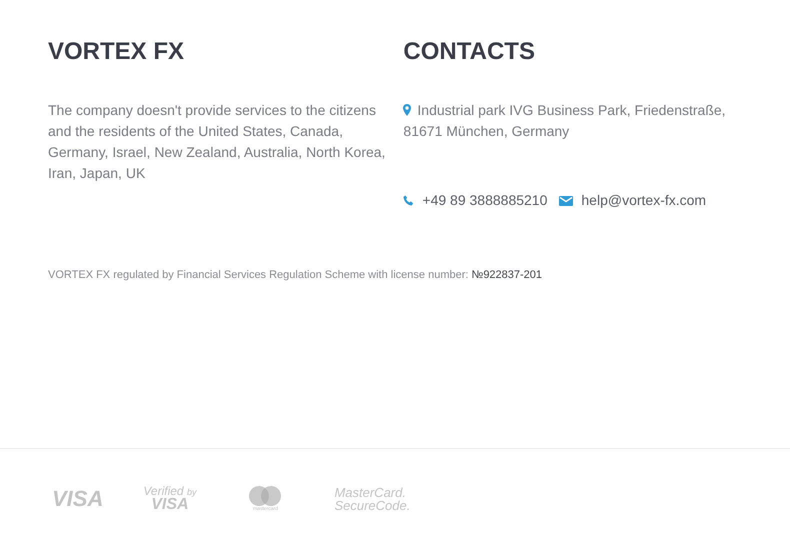  What do you see at coordinates (643, 200) in the screenshot?
I see `email-link: help@vortex-fx.com` at bounding box center [643, 200].